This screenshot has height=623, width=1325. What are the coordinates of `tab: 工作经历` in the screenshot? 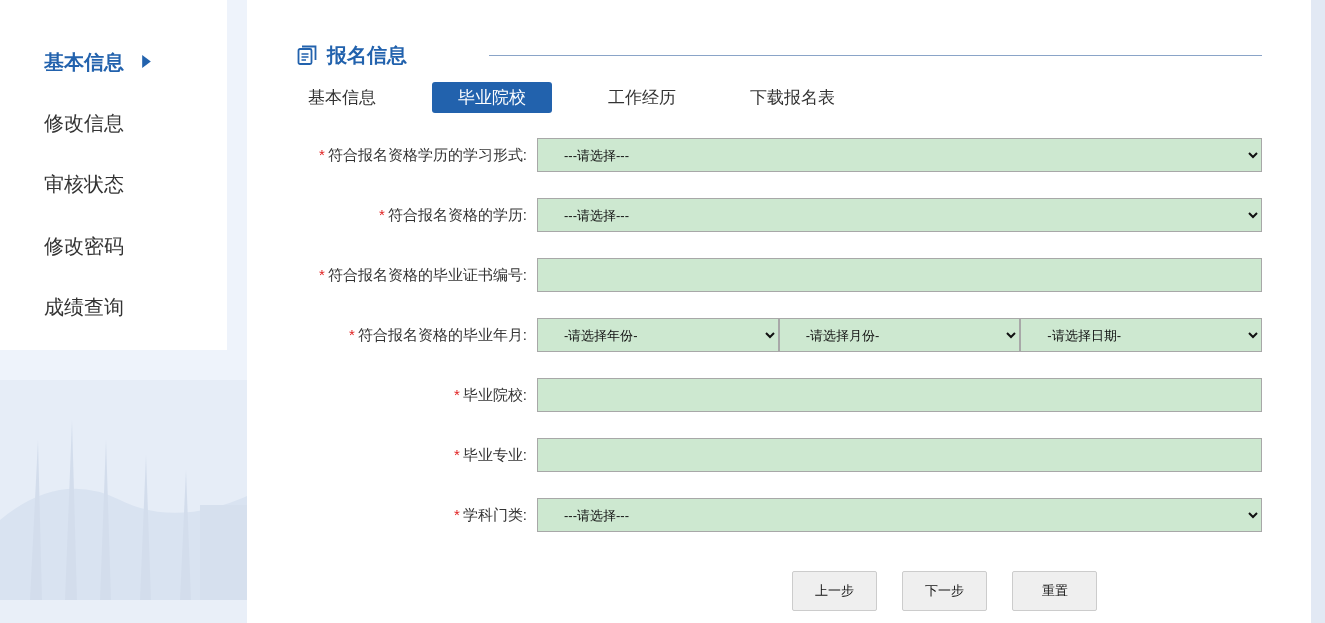 It's located at (642, 97).